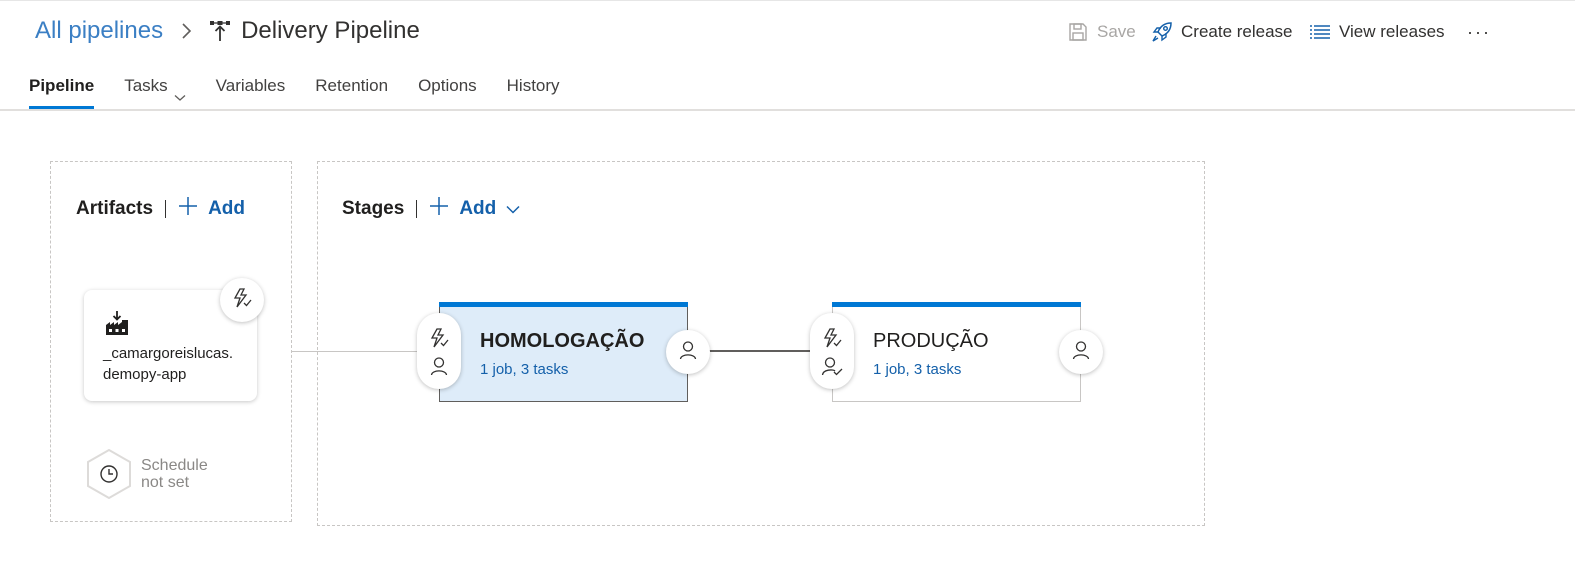 This screenshot has height=568, width=1575. I want to click on more-icon: ···, so click(1479, 31).